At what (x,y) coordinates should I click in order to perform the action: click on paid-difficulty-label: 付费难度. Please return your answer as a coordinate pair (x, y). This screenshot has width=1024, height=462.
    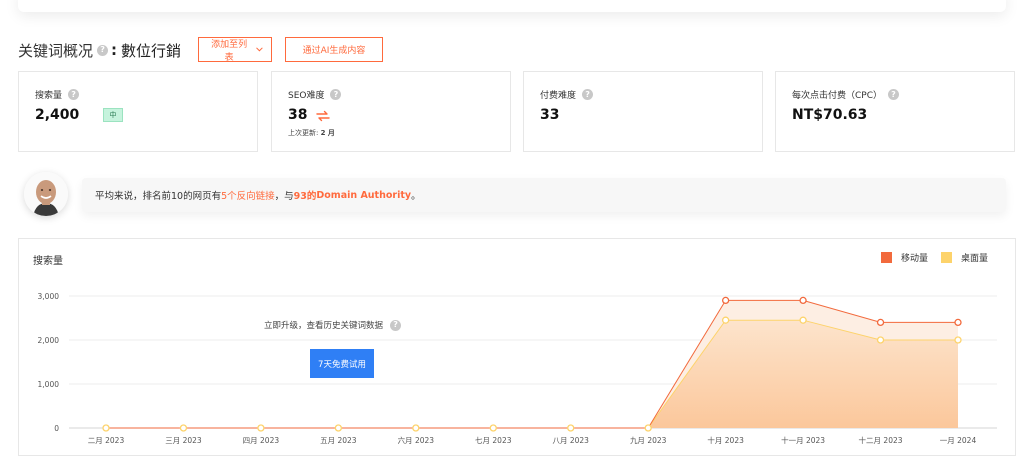
    Looking at the image, I should click on (558, 96).